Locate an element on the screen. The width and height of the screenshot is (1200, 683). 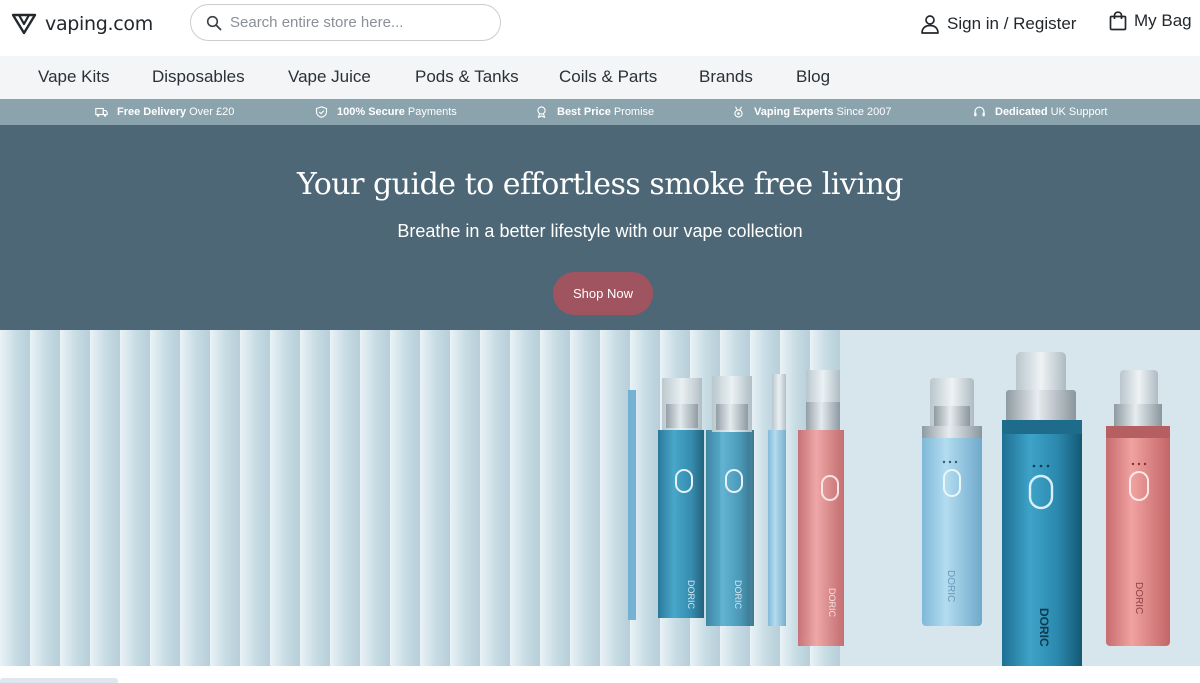
bottom-strip is located at coordinates (600, 674).